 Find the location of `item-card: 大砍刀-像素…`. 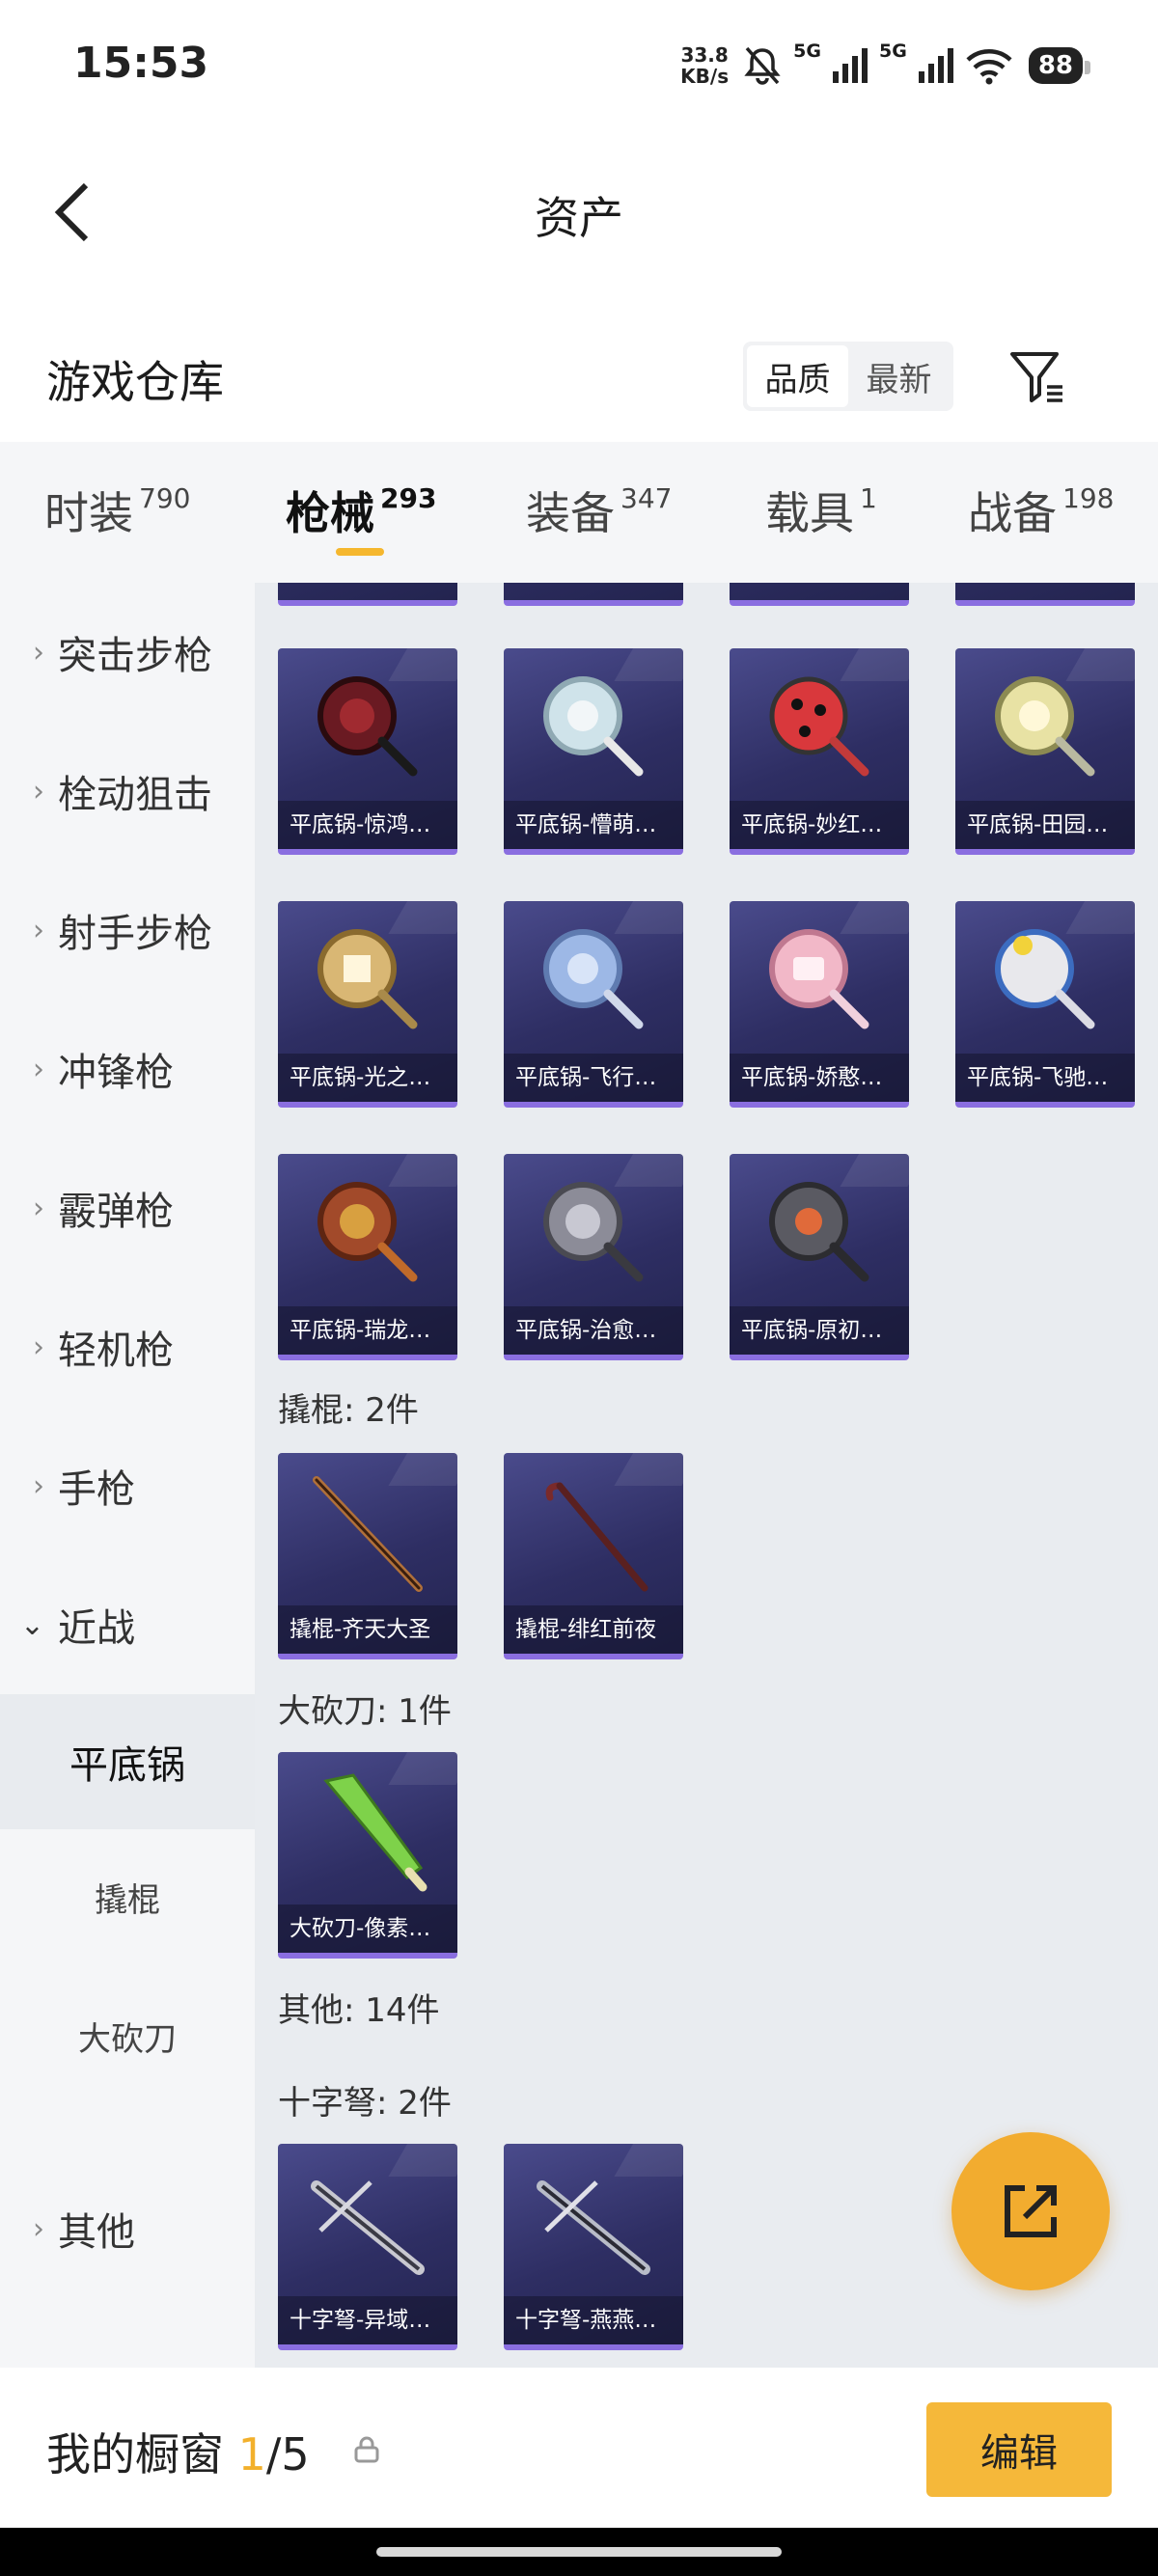

item-card: 大砍刀-像素… is located at coordinates (367, 1855).